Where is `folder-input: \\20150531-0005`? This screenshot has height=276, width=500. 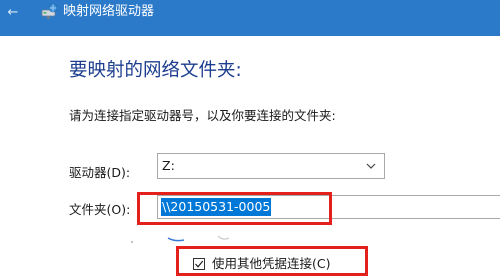 folder-input: \\20150531-0005 is located at coordinates (328, 207).